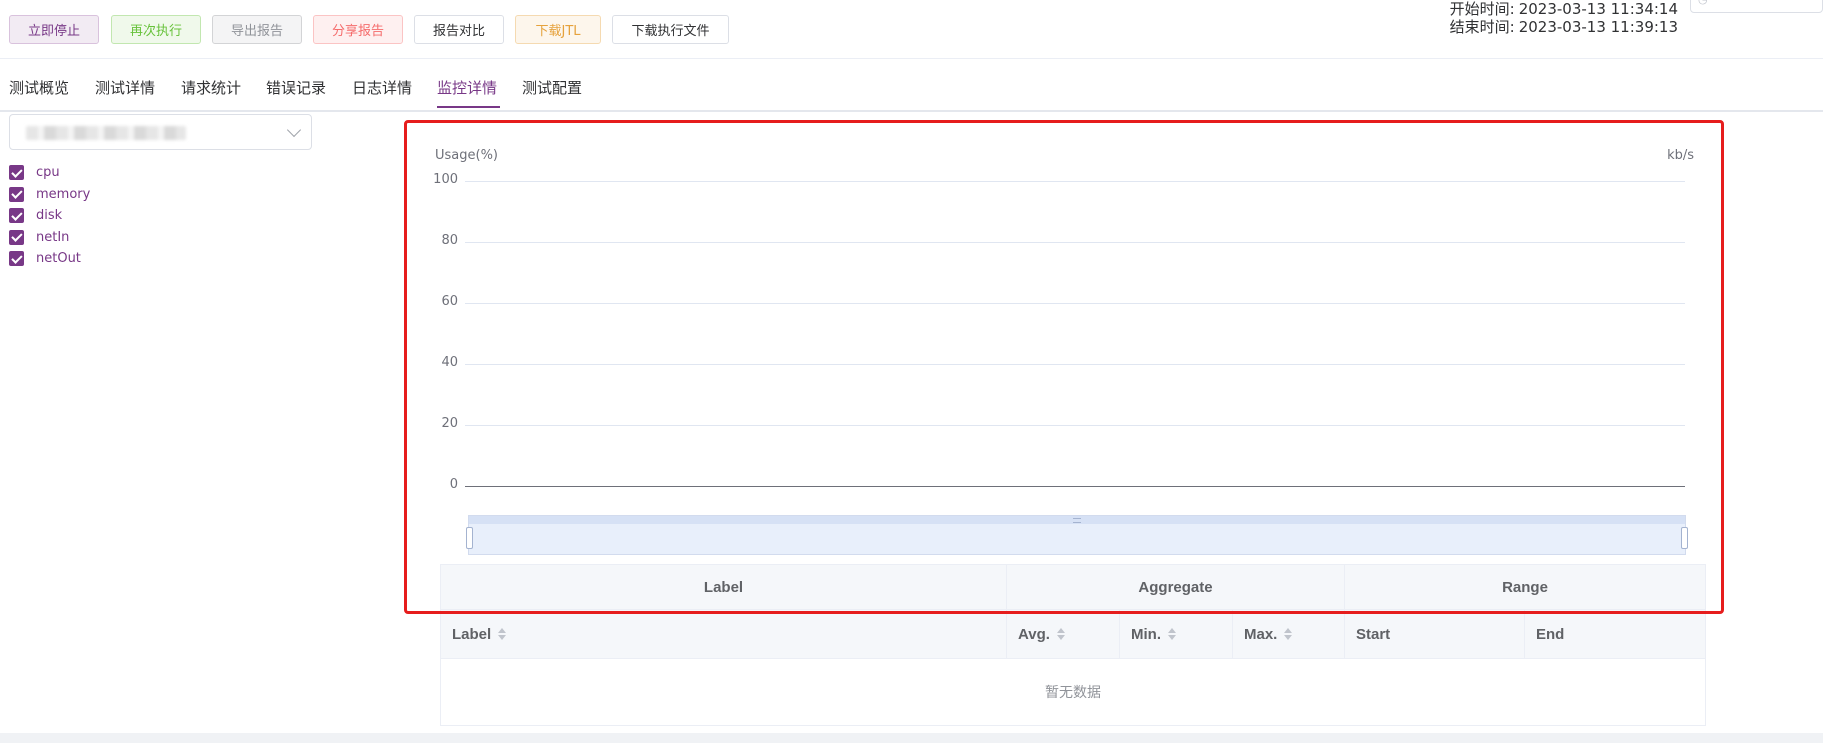 The height and width of the screenshot is (743, 1823). I want to click on column-start: Start, so click(1435, 634).